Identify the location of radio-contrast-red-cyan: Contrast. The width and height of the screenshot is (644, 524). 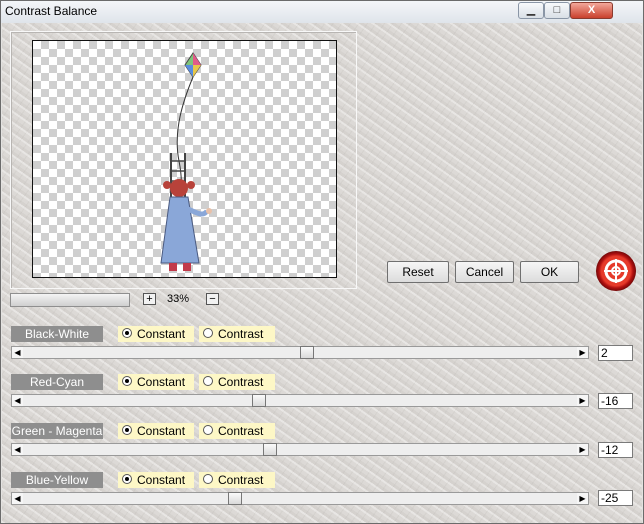
(237, 382).